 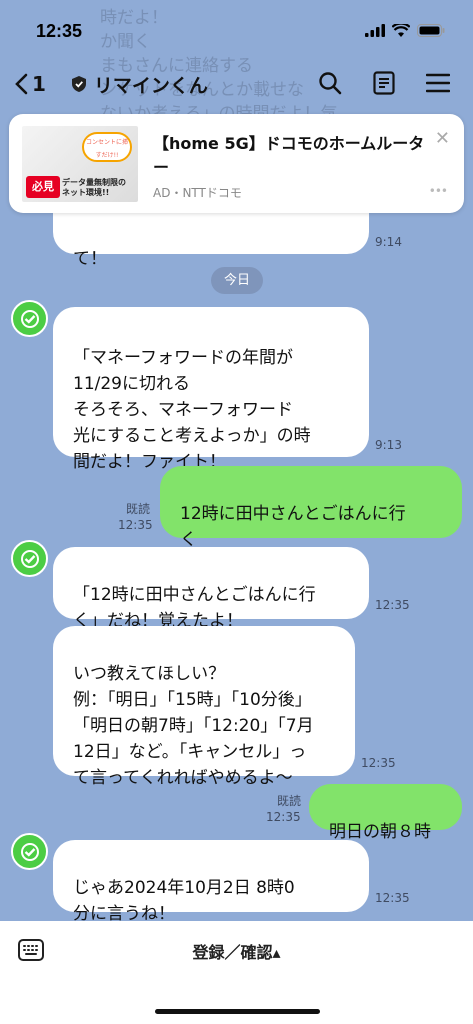 I want to click on ad-image-badge: 必見, so click(x=43, y=187).